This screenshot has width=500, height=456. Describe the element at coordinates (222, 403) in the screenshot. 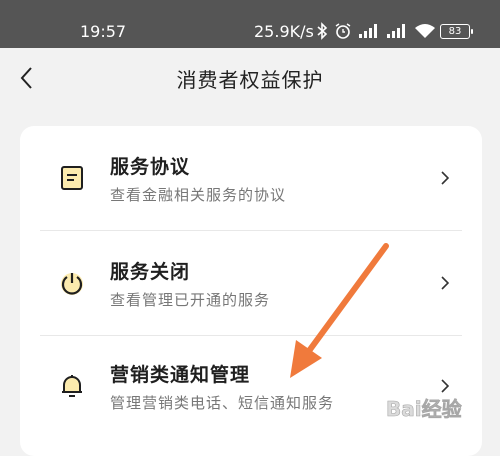

I see `menu-item-desc: 管理营销类电话、短信通知服务` at that location.